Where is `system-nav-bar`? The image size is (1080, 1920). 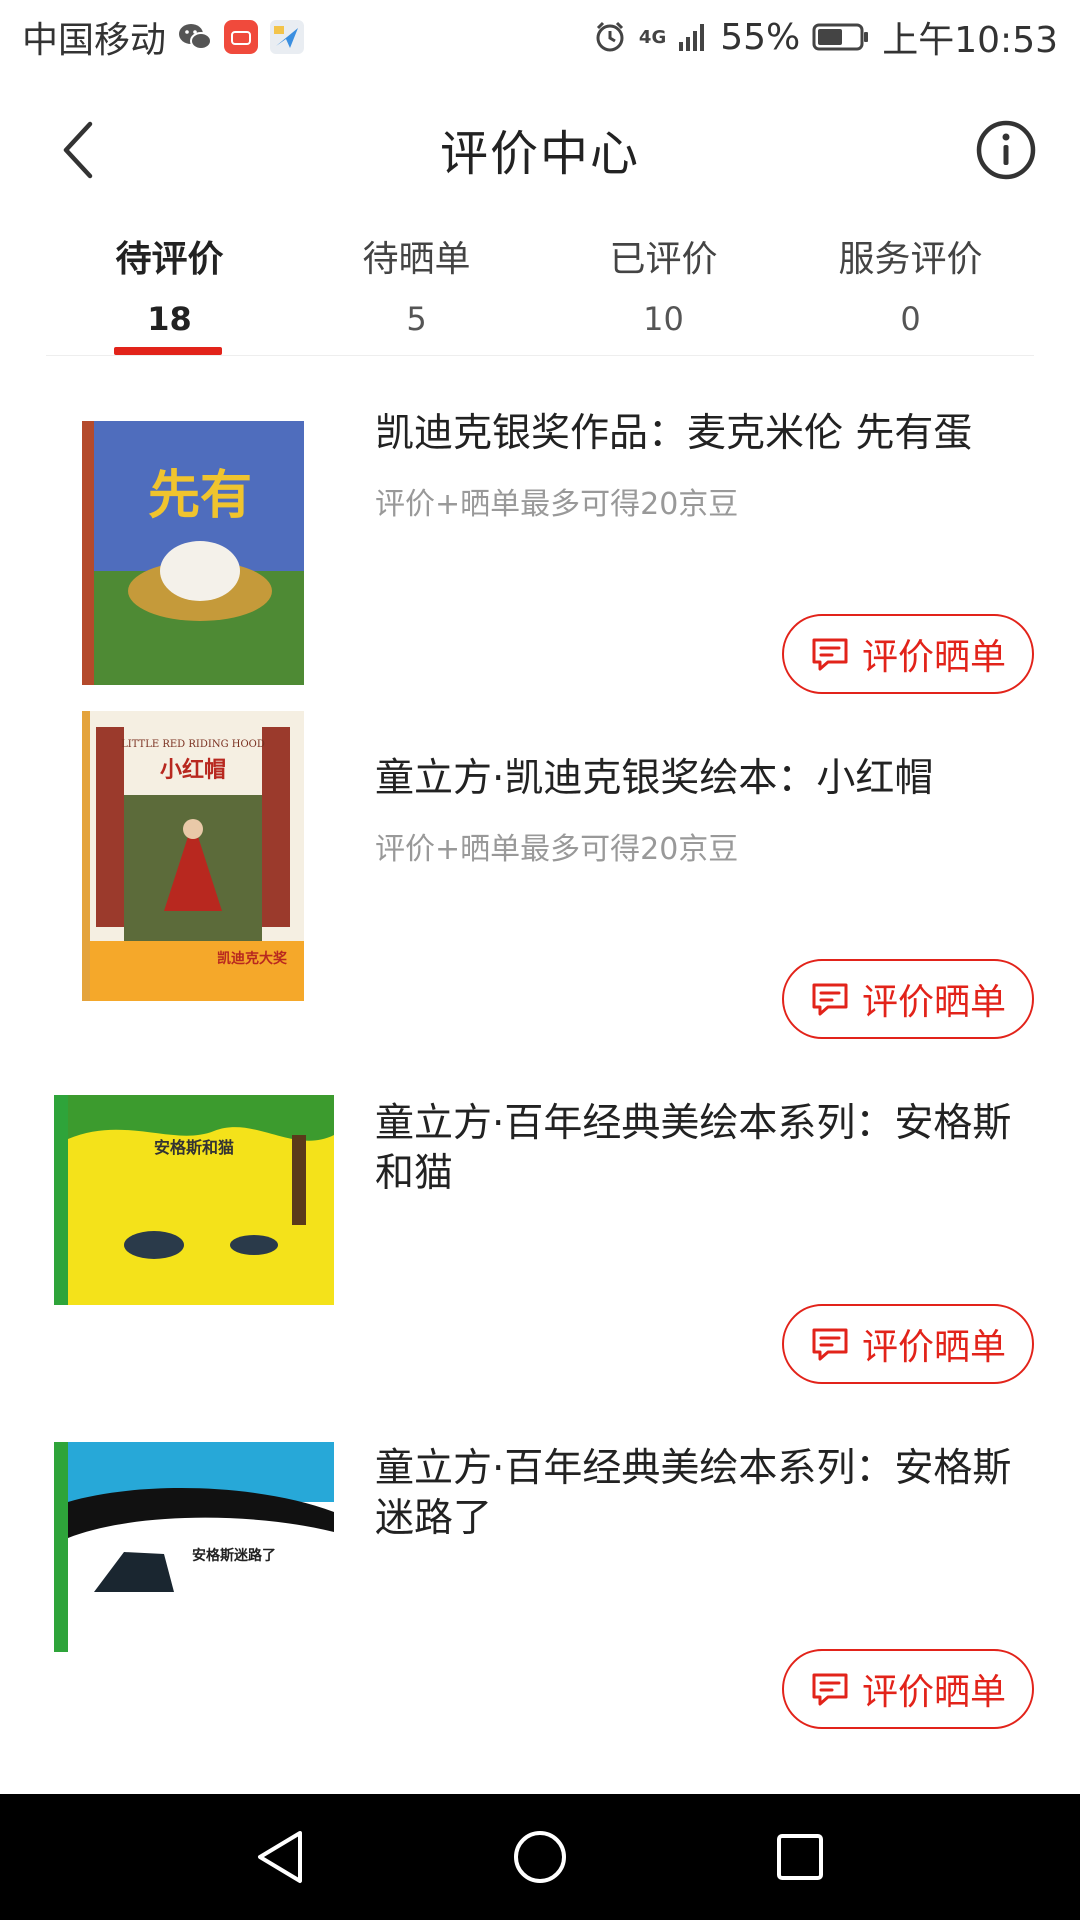 system-nav-bar is located at coordinates (540, 1857).